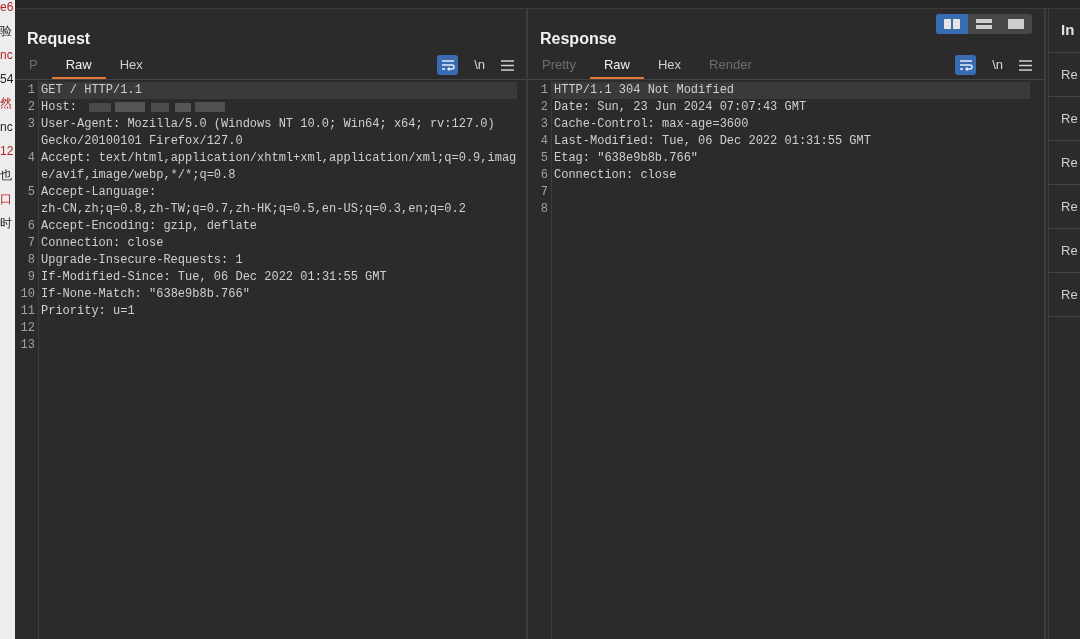 The image size is (1080, 639). What do you see at coordinates (59, 107) in the screenshot?
I see `code-line: Host:` at bounding box center [59, 107].